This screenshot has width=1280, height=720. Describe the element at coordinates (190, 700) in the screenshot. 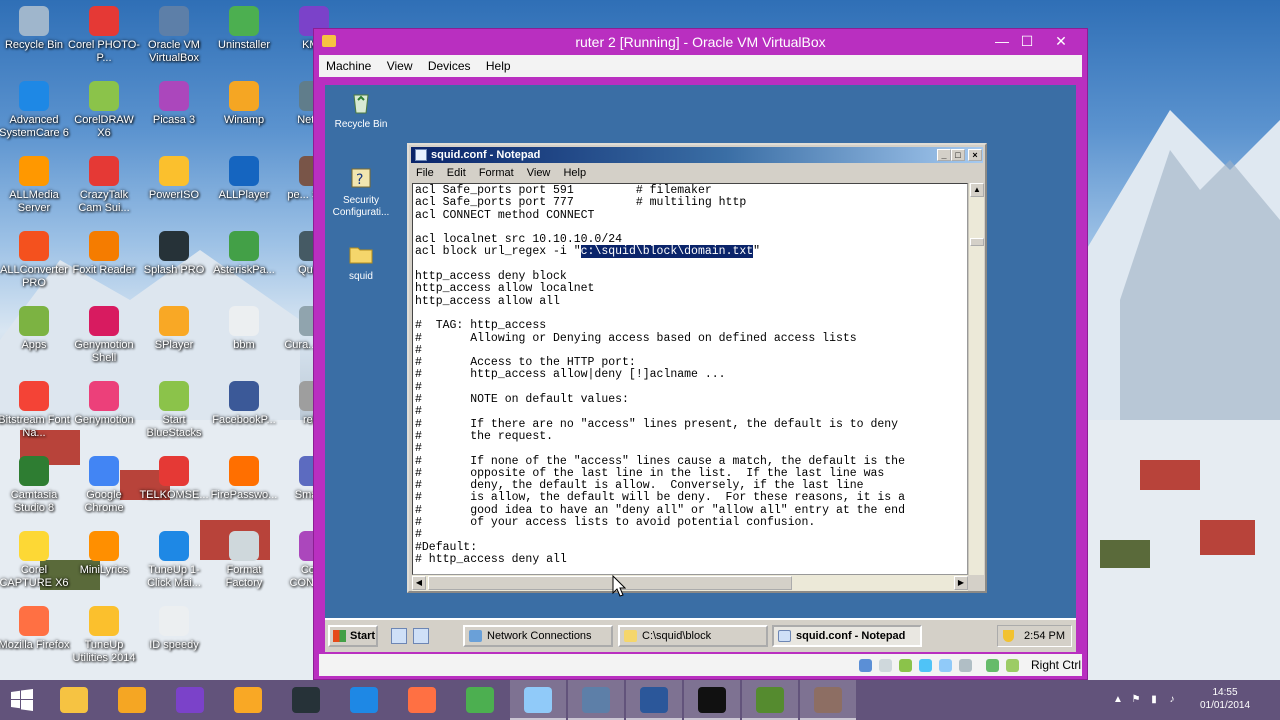

I see `taskbar-app-visual-studio` at that location.